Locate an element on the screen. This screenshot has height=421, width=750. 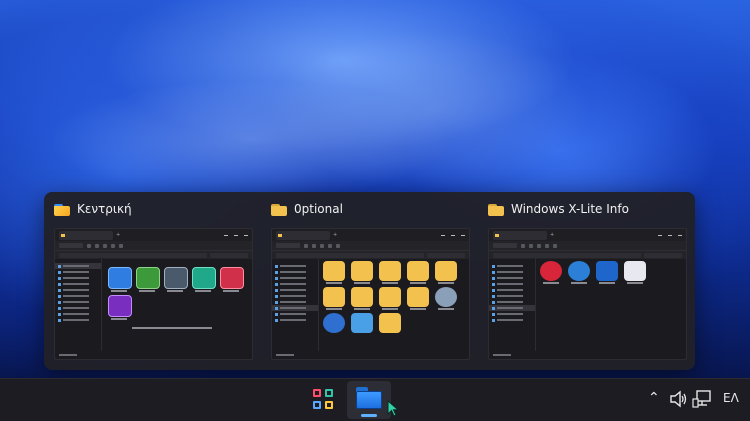
window-card-header: Κεντρική is located at coordinates (155, 209).